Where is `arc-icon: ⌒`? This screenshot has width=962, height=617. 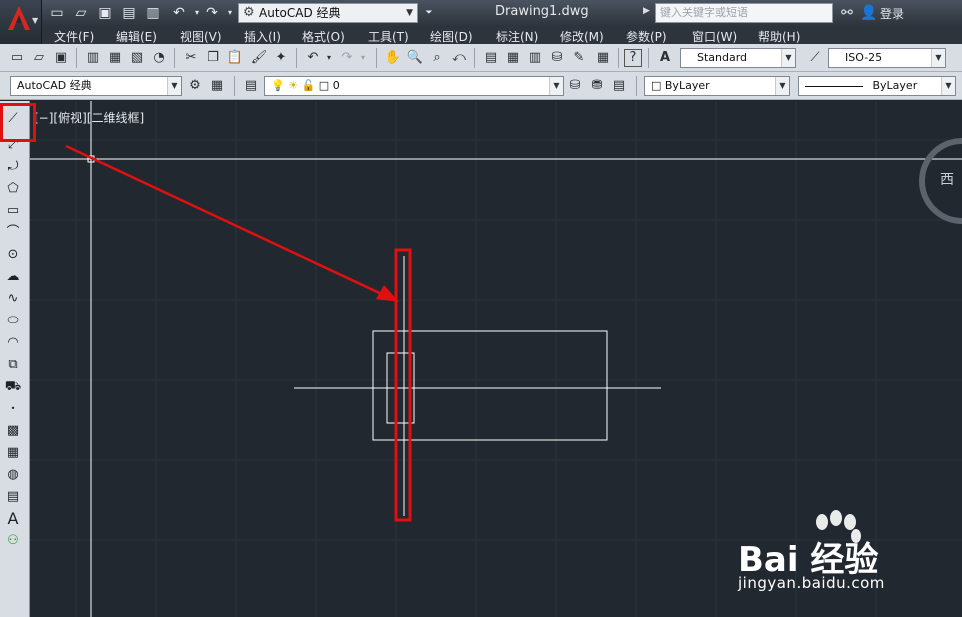 arc-icon: ⌒ is located at coordinates (13, 233).